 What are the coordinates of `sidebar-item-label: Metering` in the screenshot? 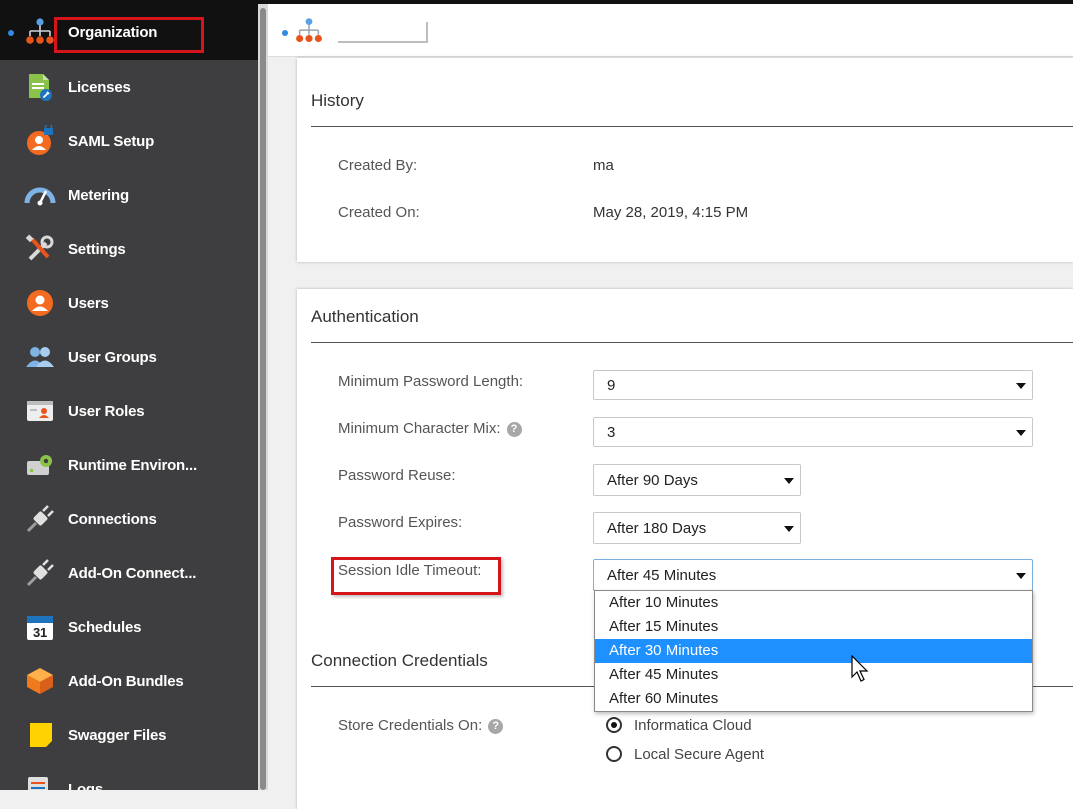 It's located at (98, 195).